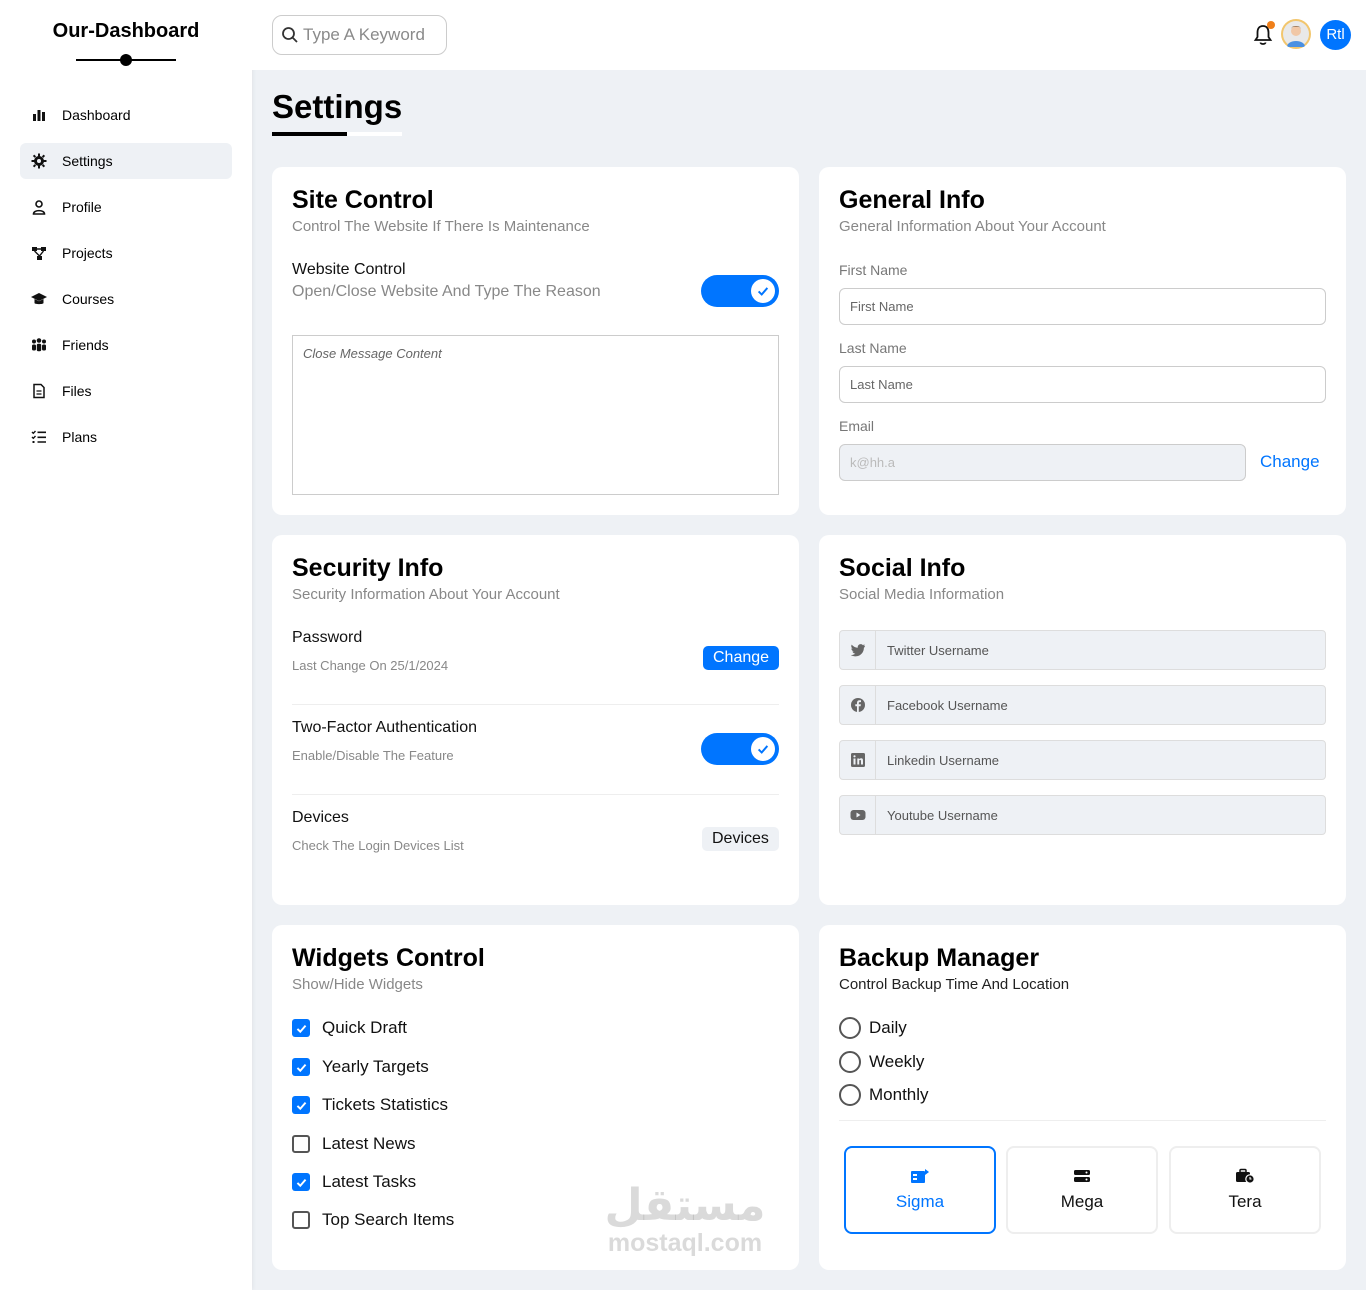 The height and width of the screenshot is (1290, 1366). I want to click on brand-title: Our-Dashboard, so click(126, 31).